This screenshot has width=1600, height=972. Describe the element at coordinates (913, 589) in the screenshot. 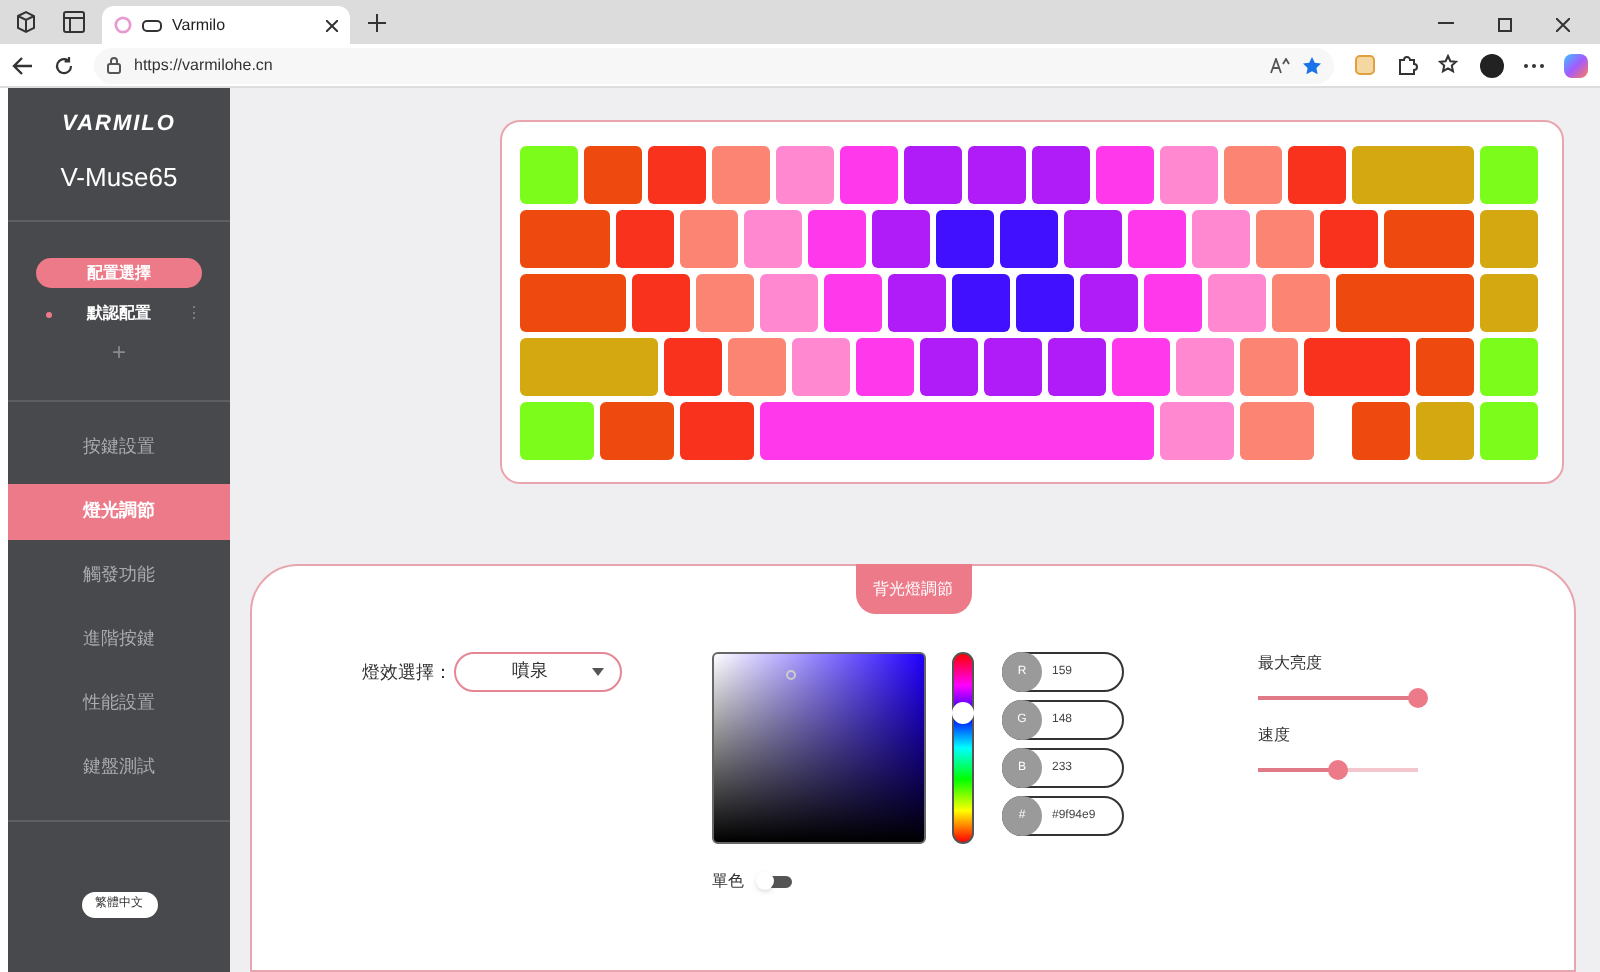

I see `panel-tab: 背光燈調節` at that location.